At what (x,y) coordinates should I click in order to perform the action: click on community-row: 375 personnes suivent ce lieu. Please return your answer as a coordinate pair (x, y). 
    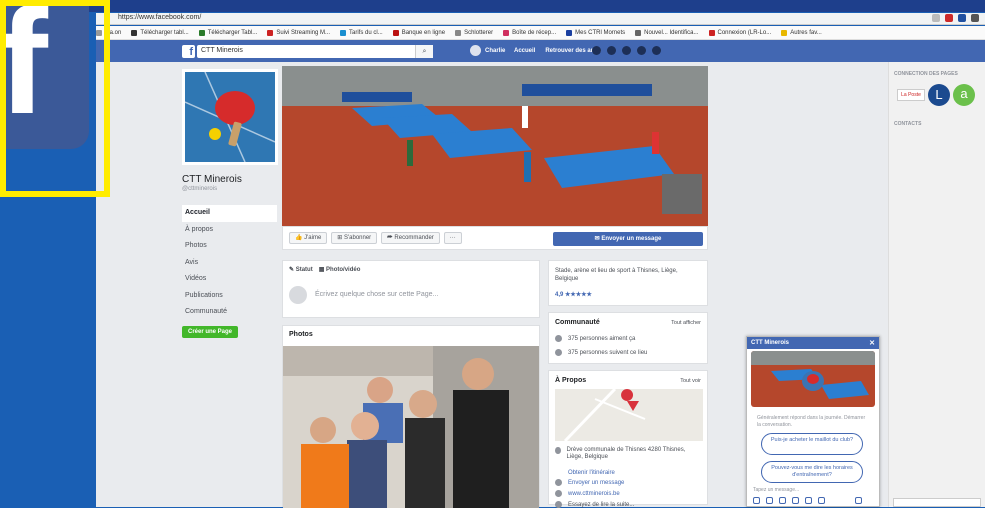
    Looking at the image, I should click on (601, 352).